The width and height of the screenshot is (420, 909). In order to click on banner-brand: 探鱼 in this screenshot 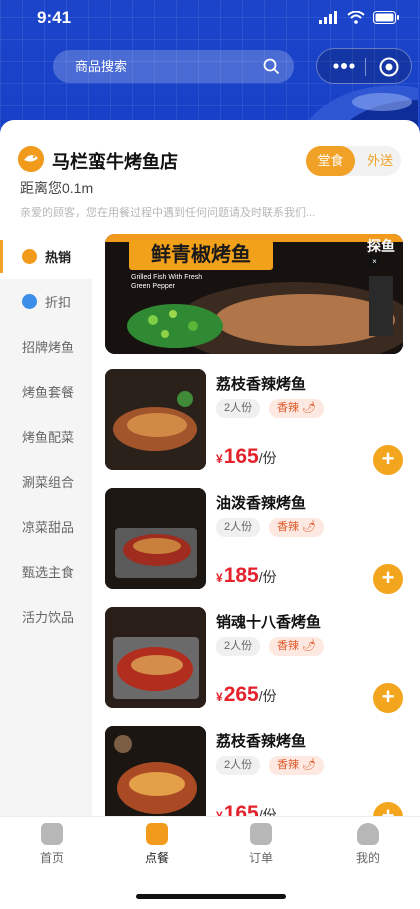, I will do `click(381, 246)`.